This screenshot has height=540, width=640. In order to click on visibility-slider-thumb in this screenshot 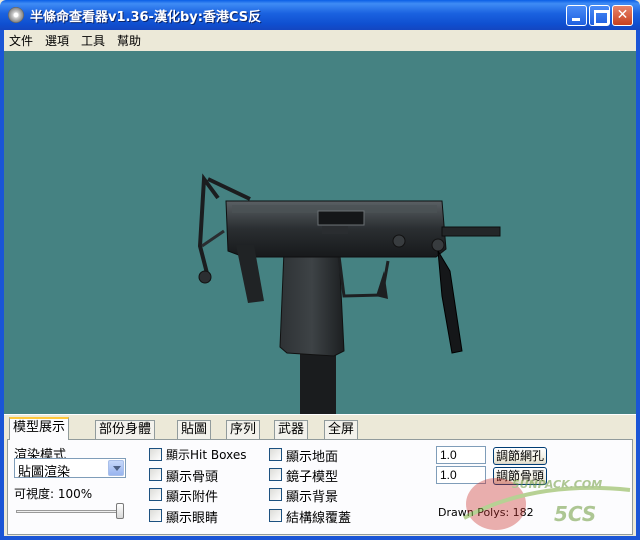, I will do `click(120, 511)`.